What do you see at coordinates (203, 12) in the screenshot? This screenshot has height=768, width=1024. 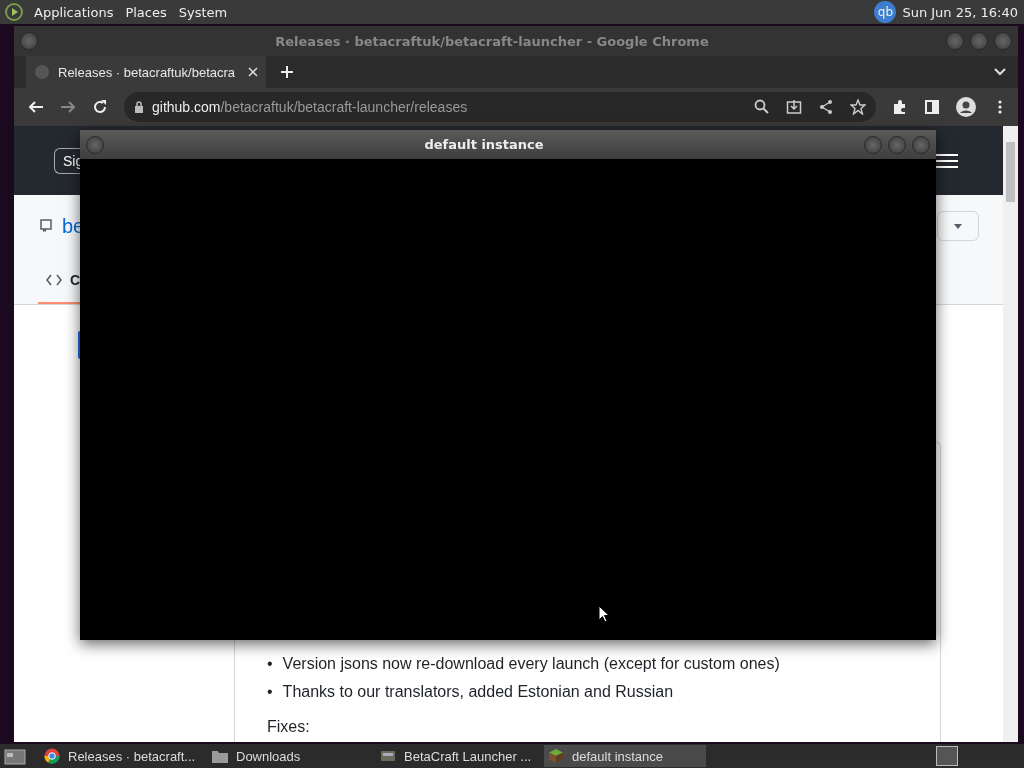 I see `panel-menu: System` at bounding box center [203, 12].